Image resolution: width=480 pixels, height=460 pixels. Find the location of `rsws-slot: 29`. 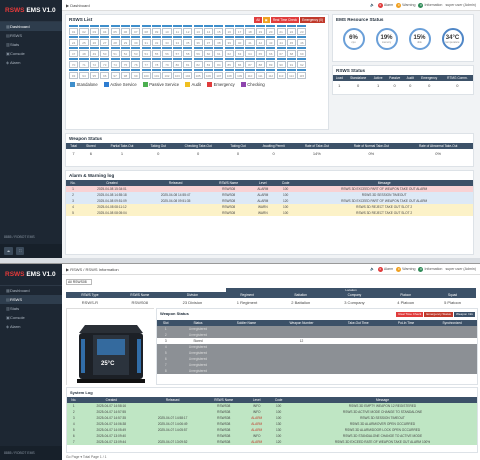

rsws-slot: 29 is located at coordinates (125, 42).